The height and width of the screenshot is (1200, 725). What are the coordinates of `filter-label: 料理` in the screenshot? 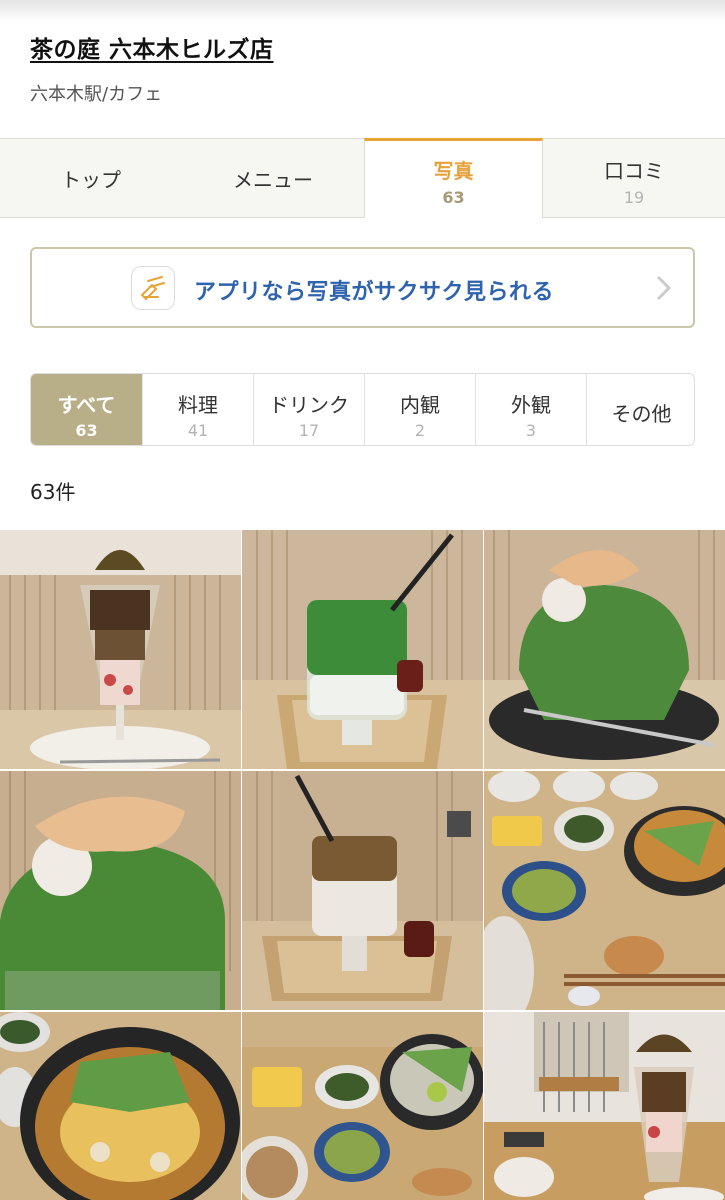 It's located at (198, 405).